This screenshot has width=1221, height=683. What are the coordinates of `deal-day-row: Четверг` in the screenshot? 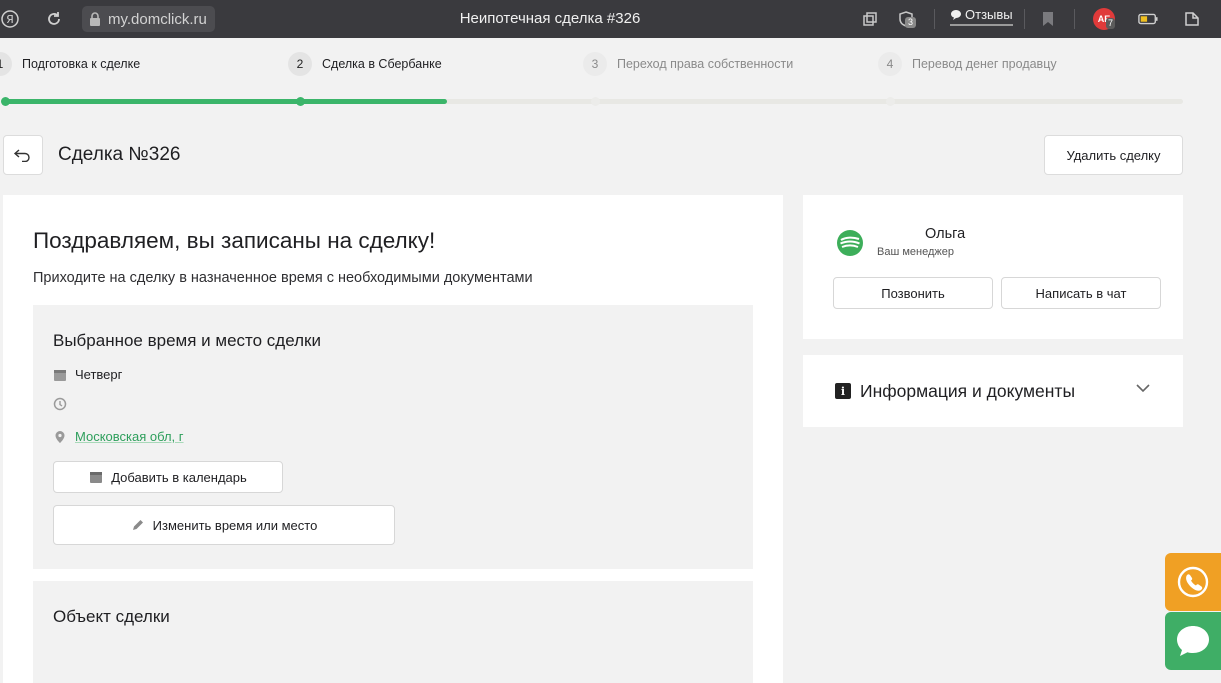 It's located at (87, 374).